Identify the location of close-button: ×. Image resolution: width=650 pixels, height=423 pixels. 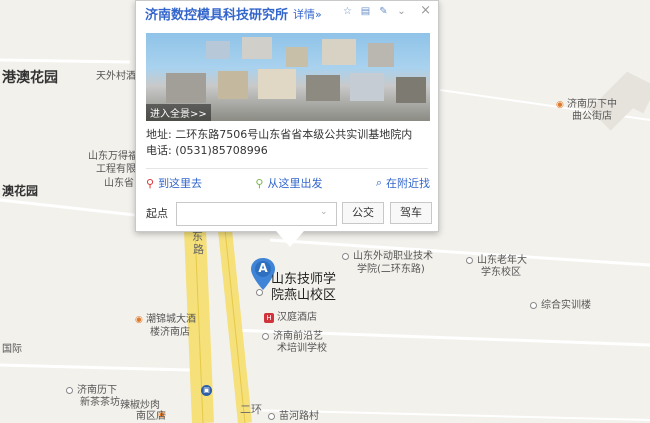
(425, 10).